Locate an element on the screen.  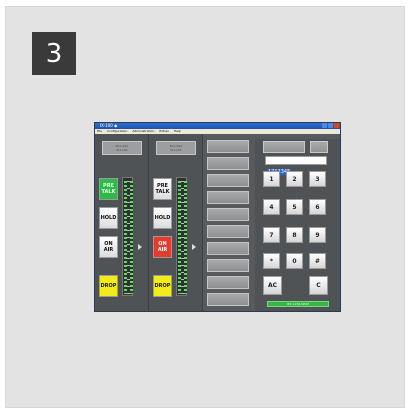
line-1-level-arrow-icon is located at coordinates (140, 247).